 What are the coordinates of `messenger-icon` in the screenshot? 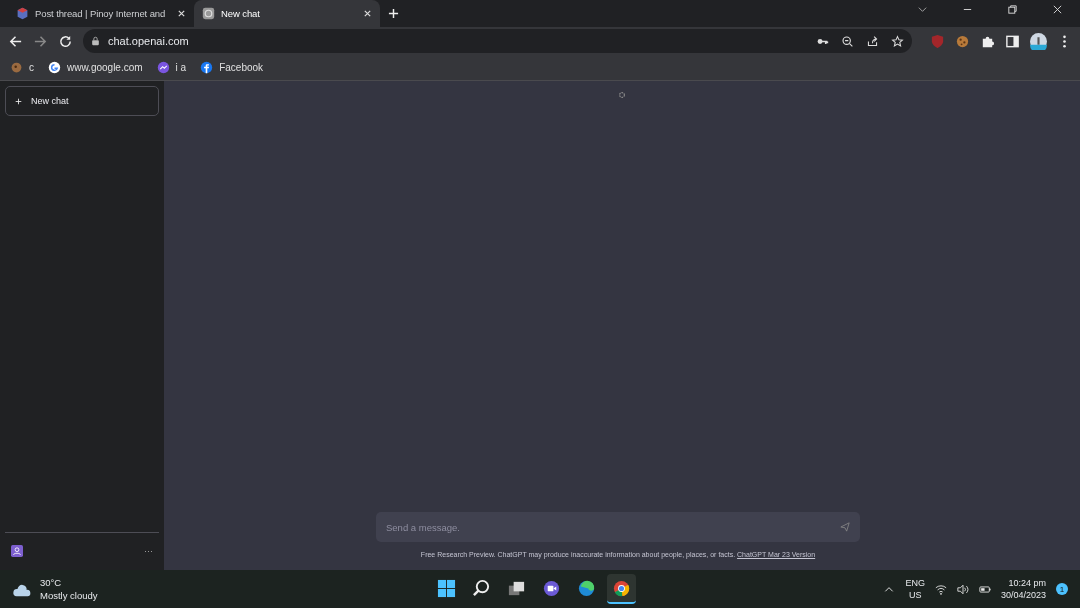 It's located at (163, 67).